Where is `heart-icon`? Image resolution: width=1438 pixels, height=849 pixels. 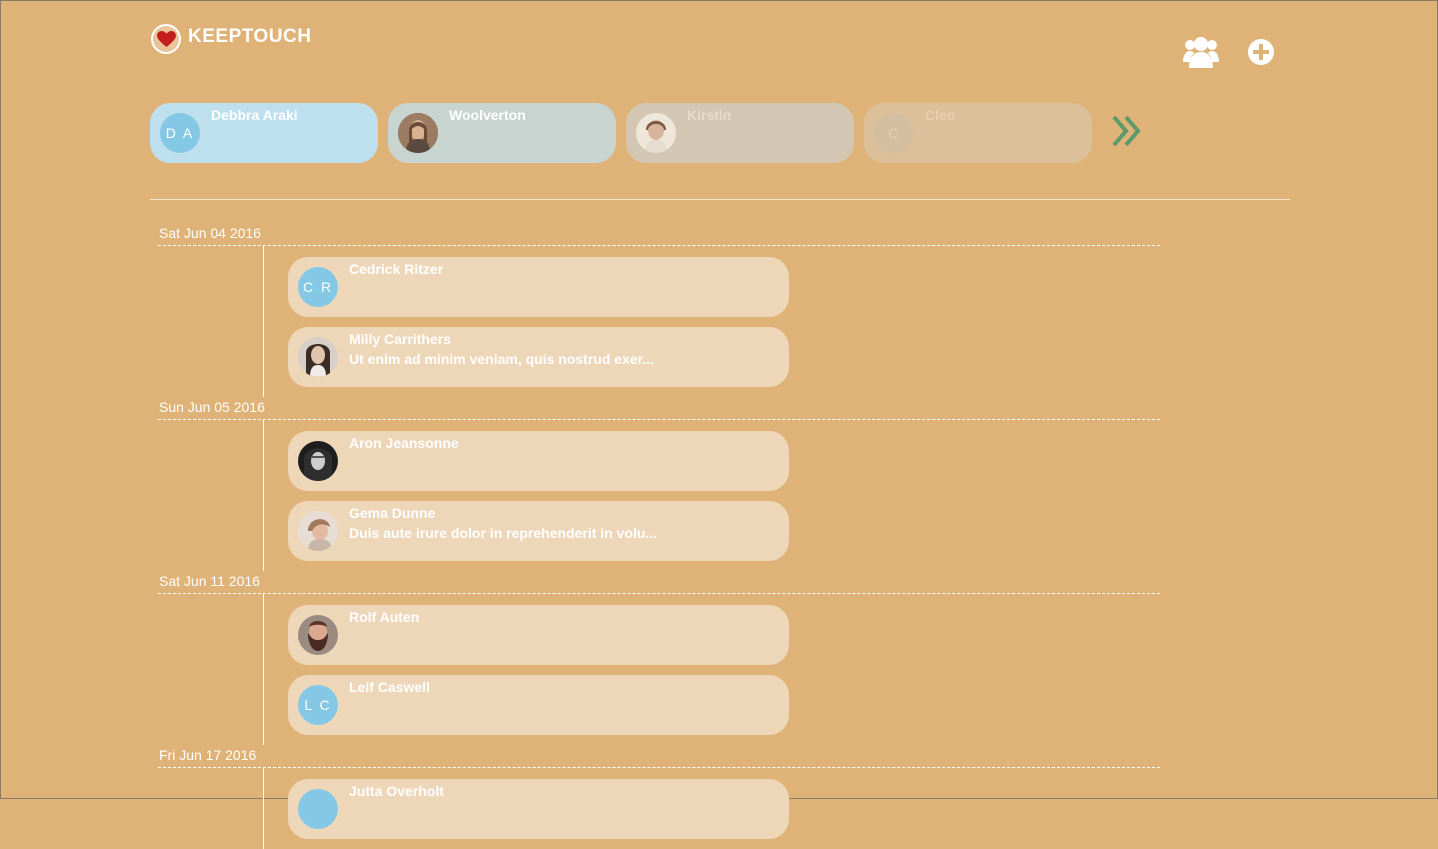 heart-icon is located at coordinates (166, 39).